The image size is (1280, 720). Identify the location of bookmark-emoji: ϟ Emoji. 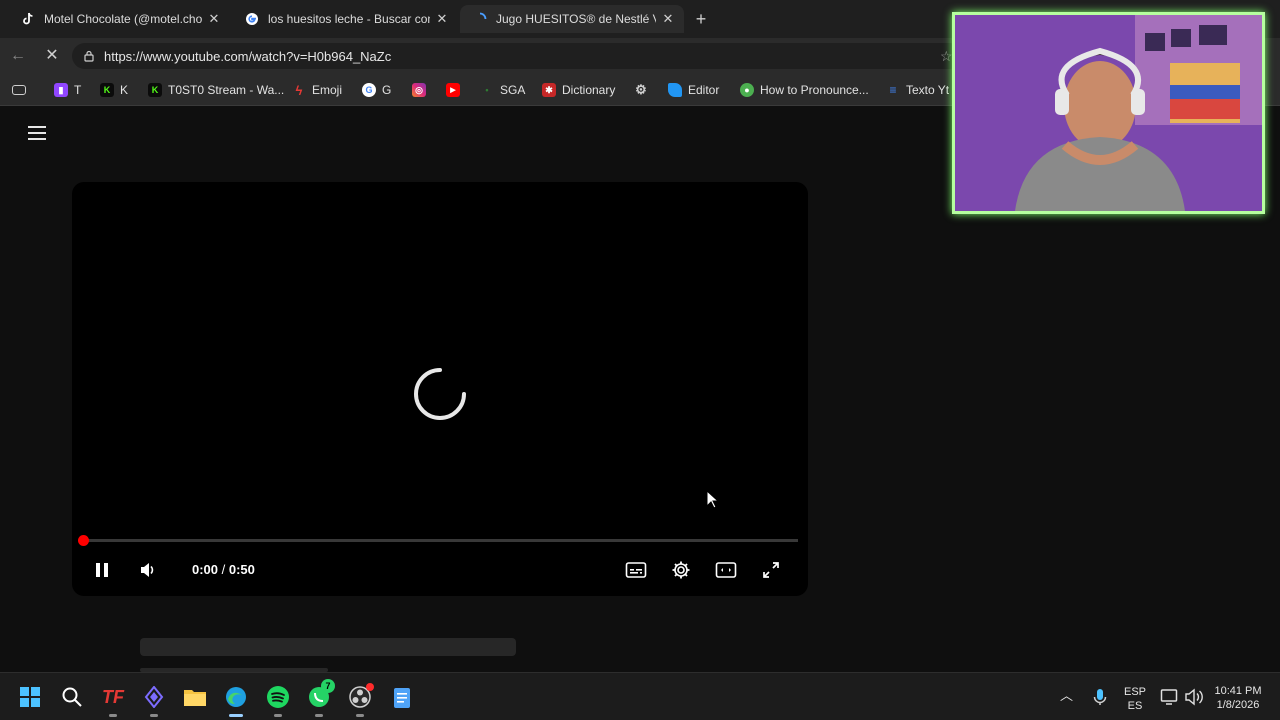
(317, 90).